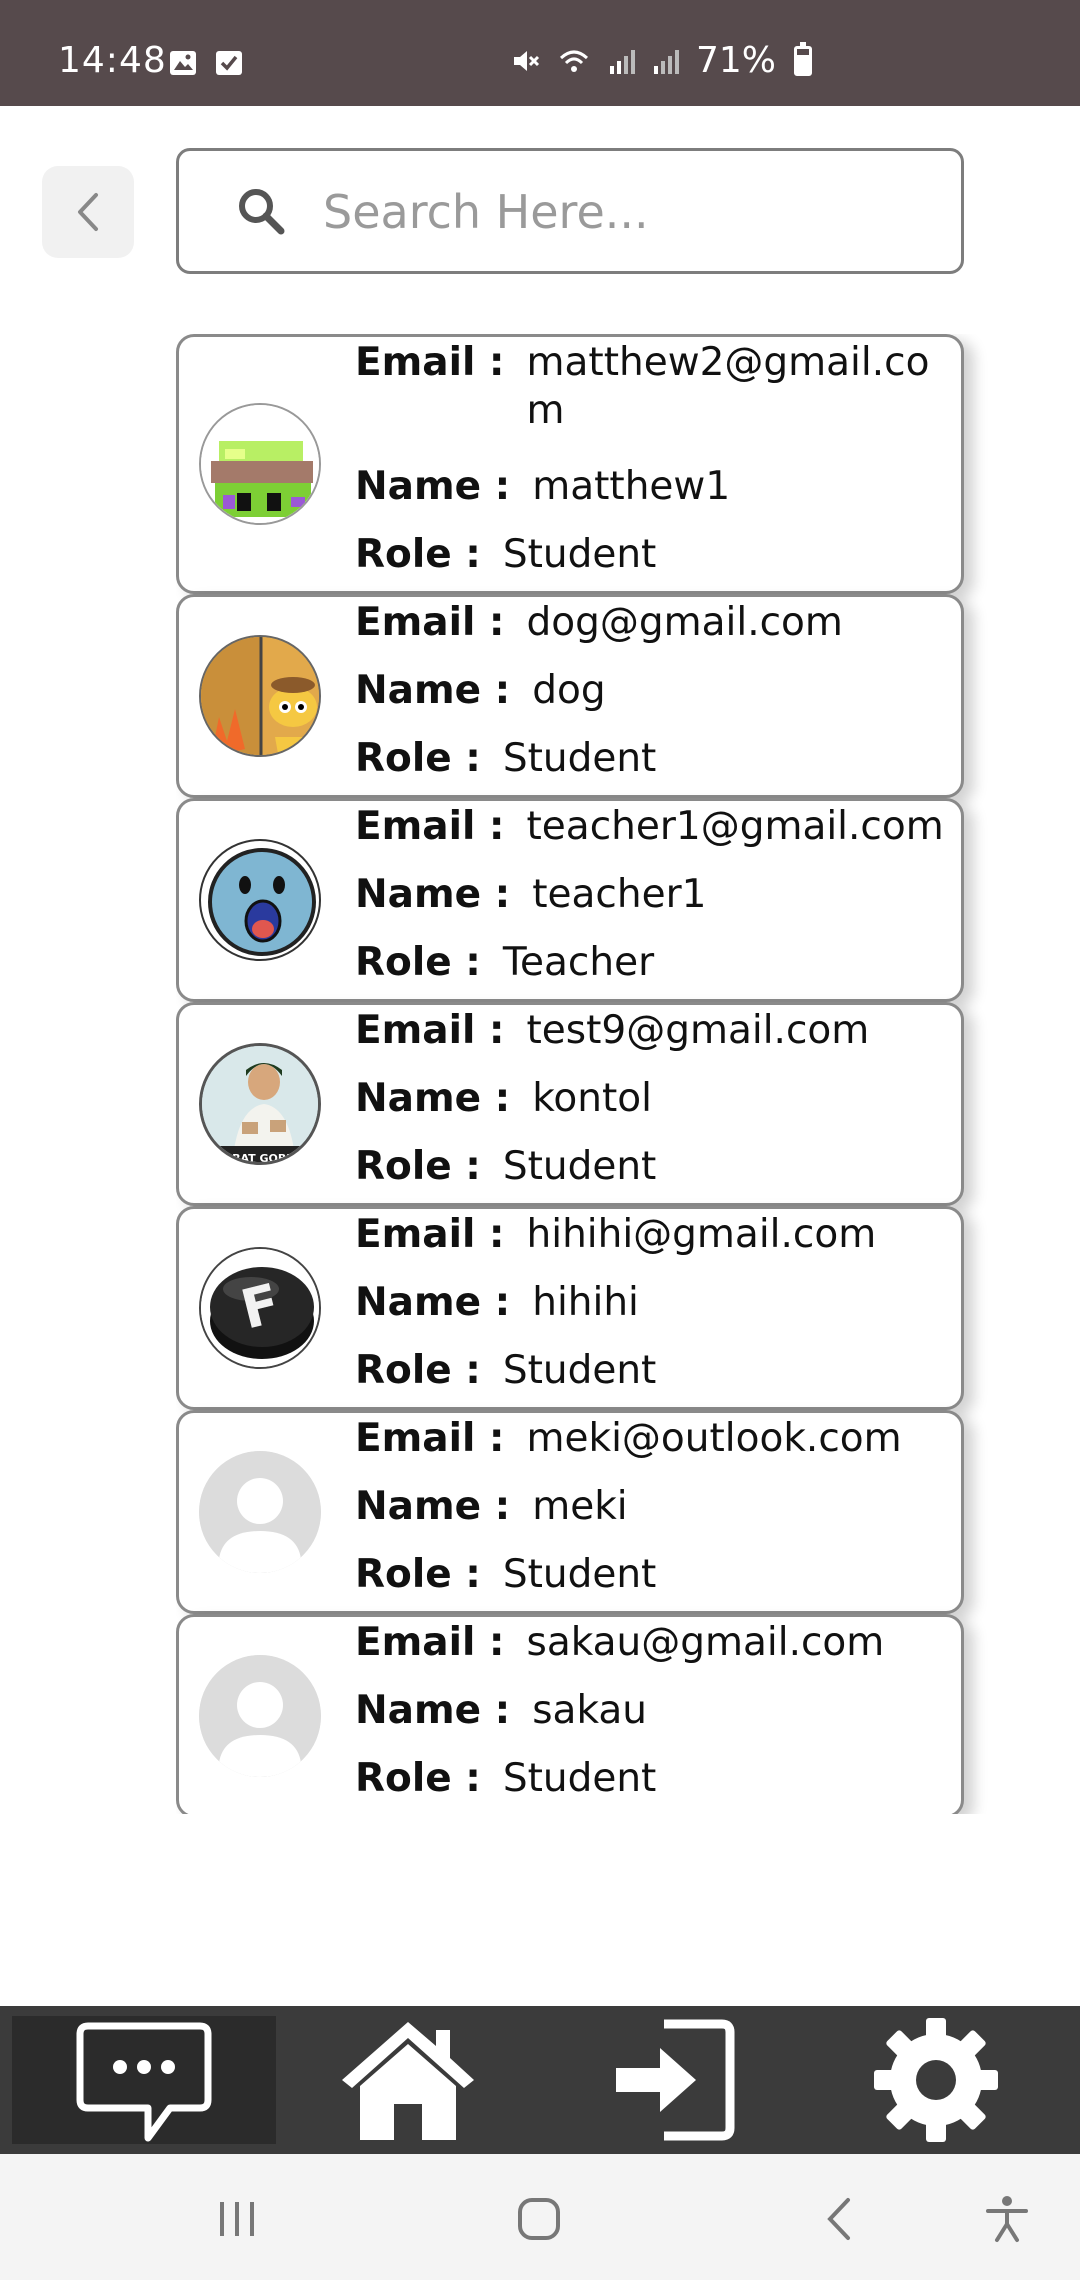 The width and height of the screenshot is (1080, 2280). What do you see at coordinates (574, 61) in the screenshot?
I see `wifi-icon` at bounding box center [574, 61].